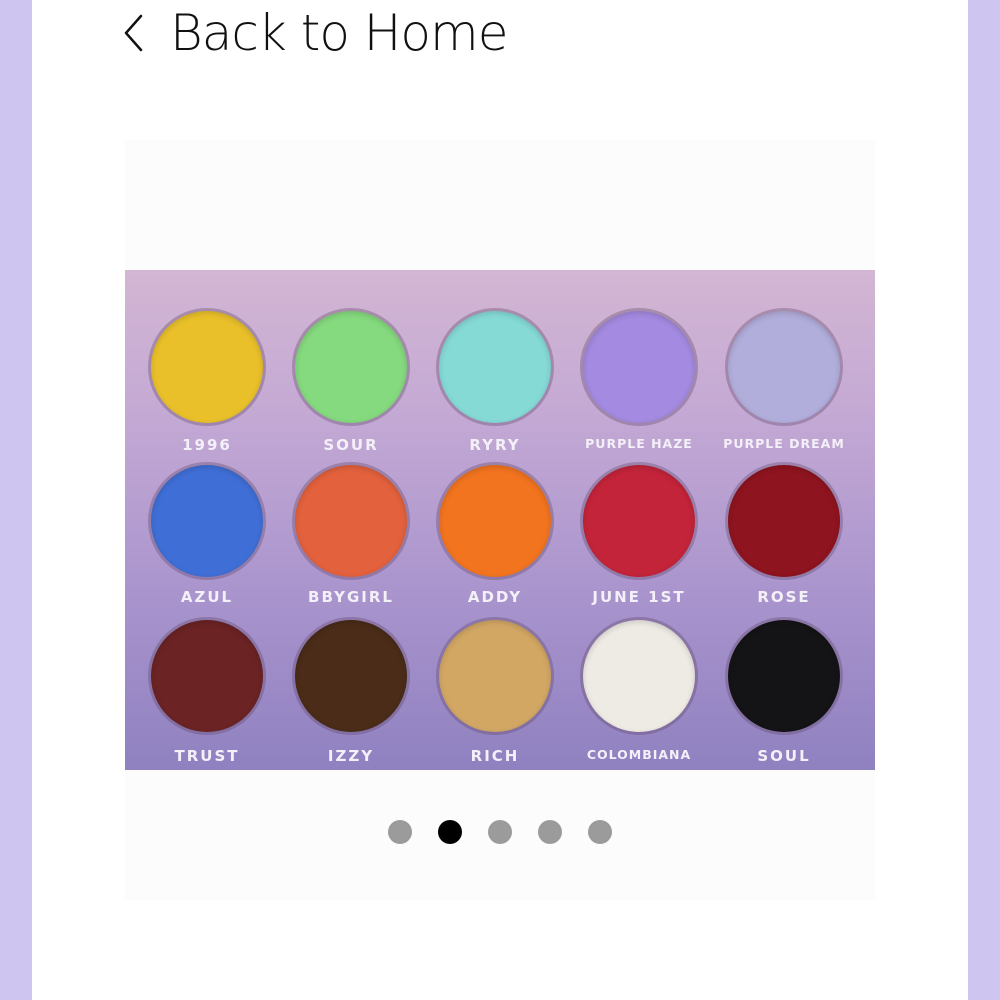 The width and height of the screenshot is (1000, 1000). Describe the element at coordinates (351, 597) in the screenshot. I see `shade-name-label: Bbygirl` at that location.